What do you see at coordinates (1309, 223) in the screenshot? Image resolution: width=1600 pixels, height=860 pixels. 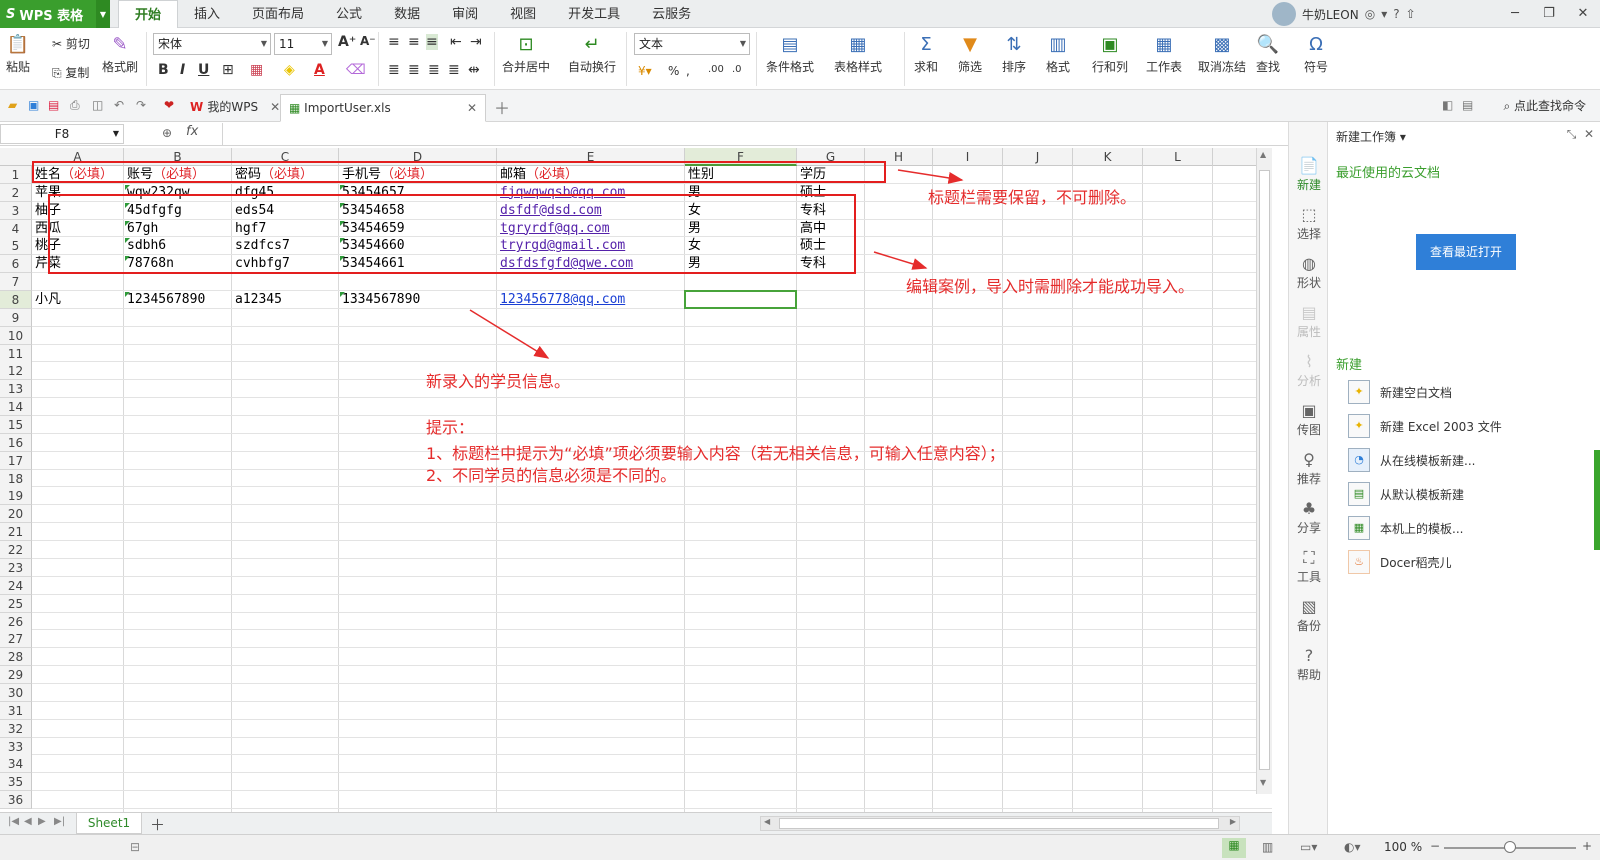 I see `sidebar-item-1: ⬚ 选择` at bounding box center [1309, 223].